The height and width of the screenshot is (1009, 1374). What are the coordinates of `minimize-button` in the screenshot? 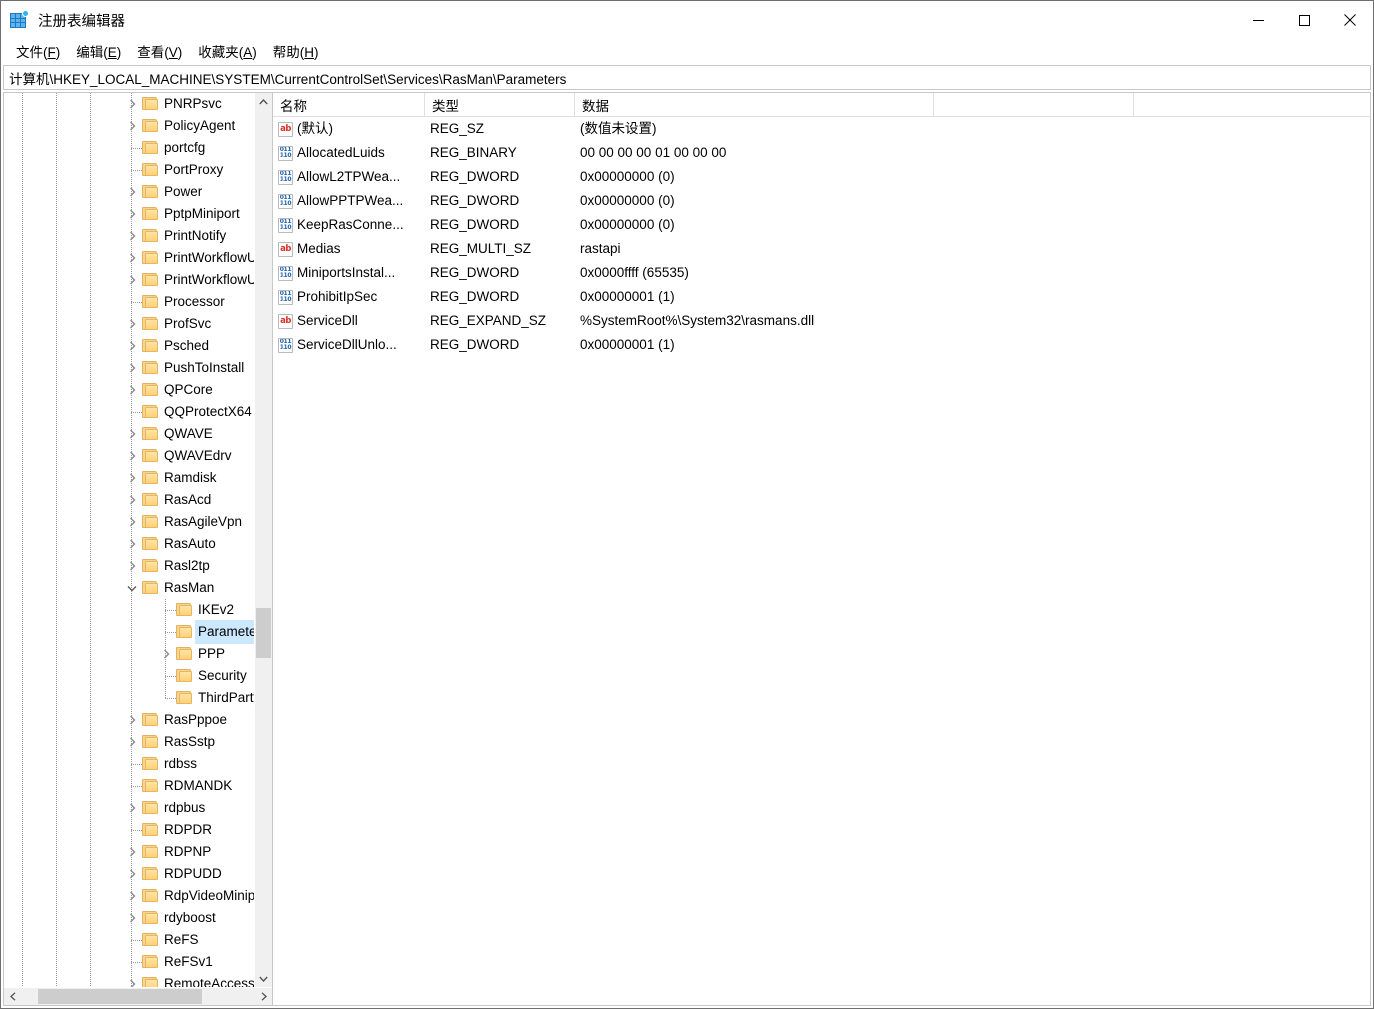 It's located at (1258, 20).